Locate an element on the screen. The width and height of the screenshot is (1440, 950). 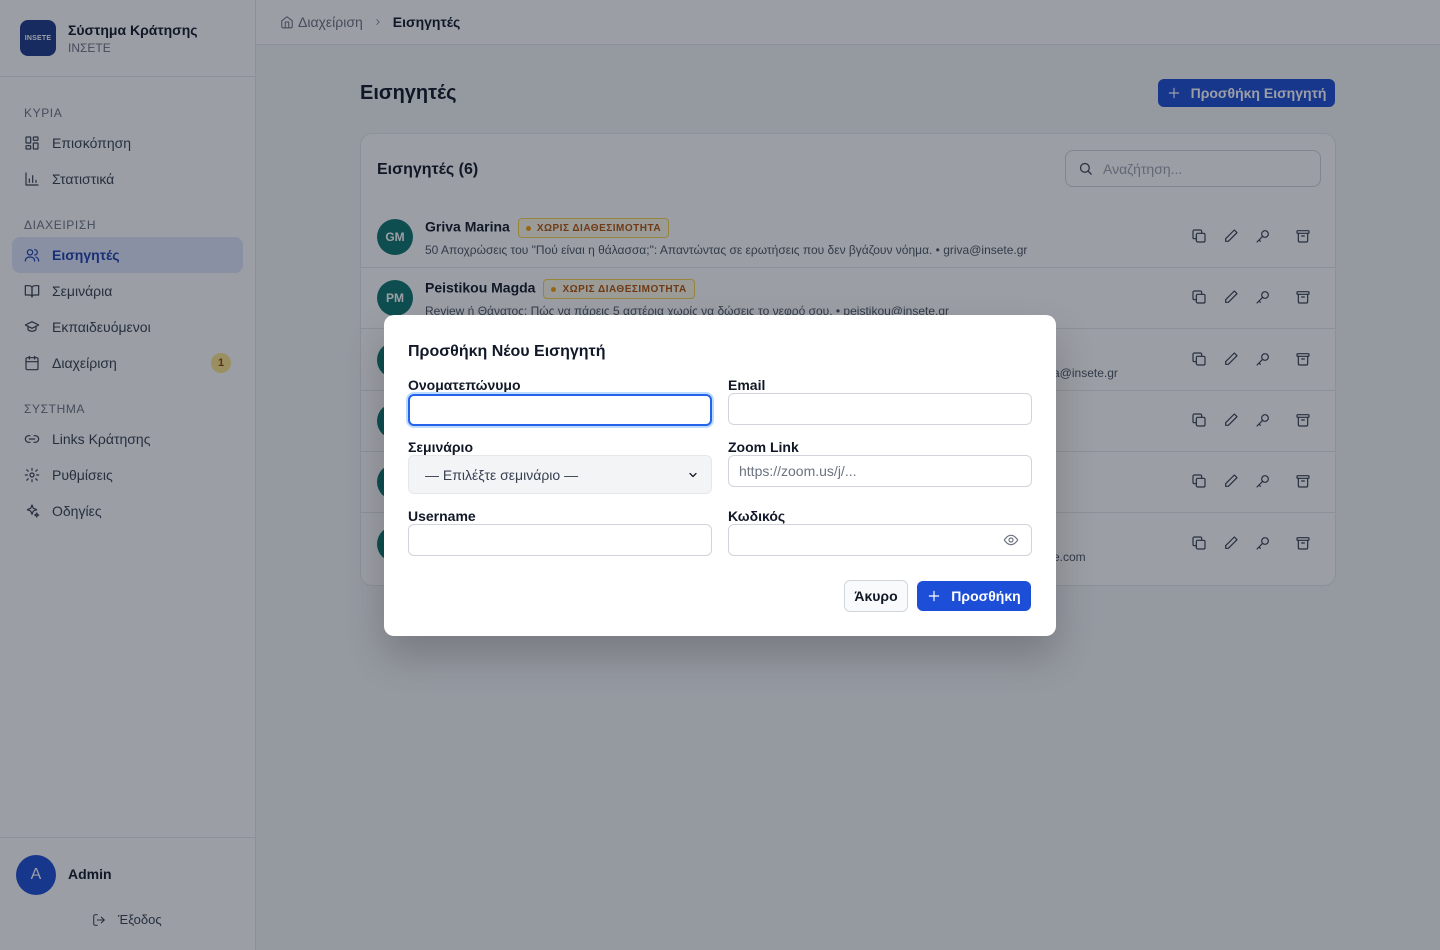
fullname-label: Ονοματεπώνυμο is located at coordinates (464, 385).